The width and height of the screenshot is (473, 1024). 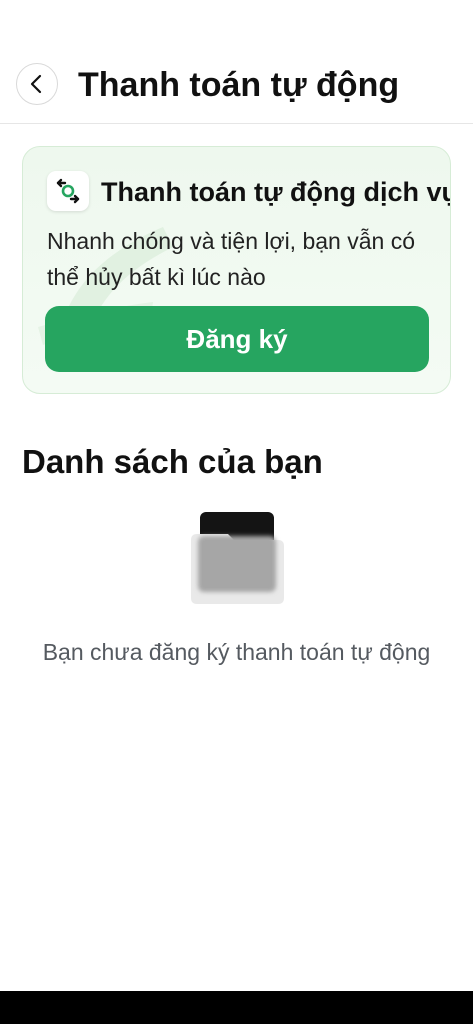 I want to click on app-header: Thanh toán tự động, so click(x=236, y=62).